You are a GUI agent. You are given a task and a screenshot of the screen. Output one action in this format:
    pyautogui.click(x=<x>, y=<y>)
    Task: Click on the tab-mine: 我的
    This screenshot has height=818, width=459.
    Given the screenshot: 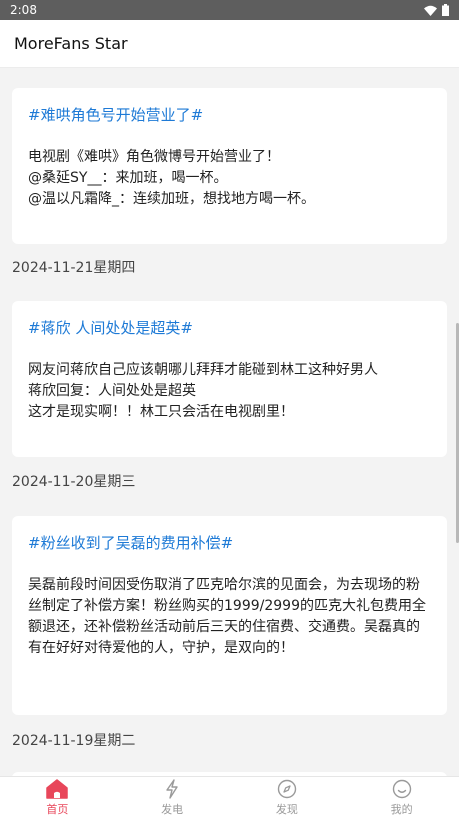 What is the action you would take?
    pyautogui.click(x=401, y=797)
    